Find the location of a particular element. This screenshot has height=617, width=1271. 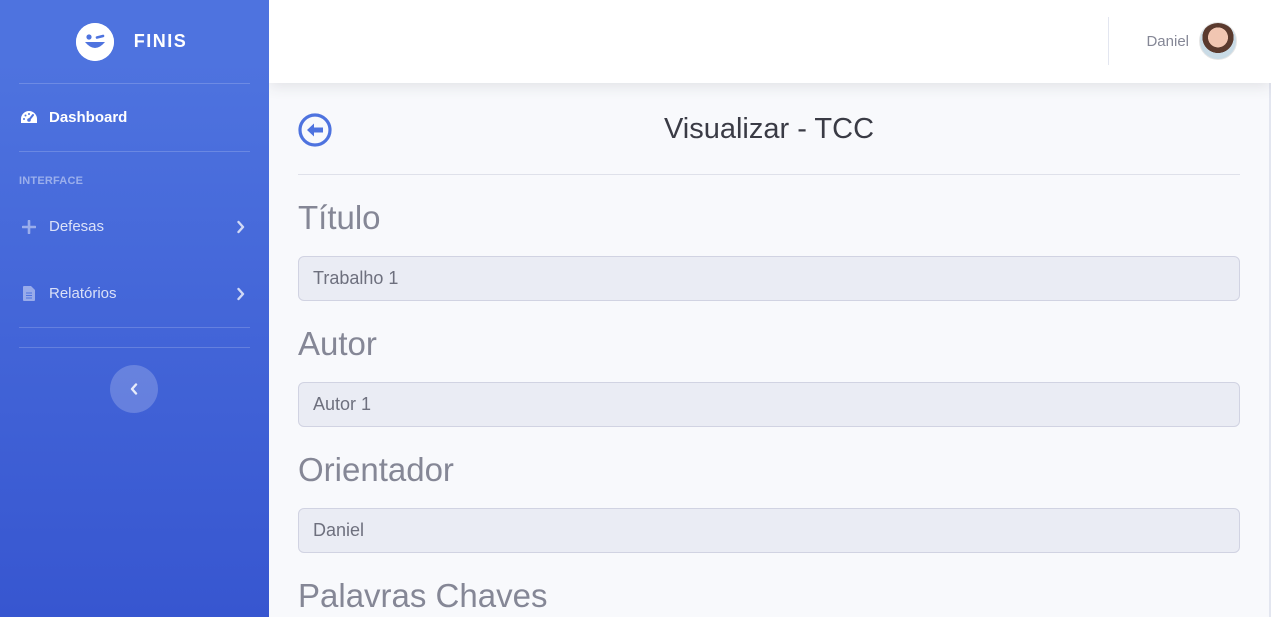

page-title: Visualizar - TCC is located at coordinates (769, 129).